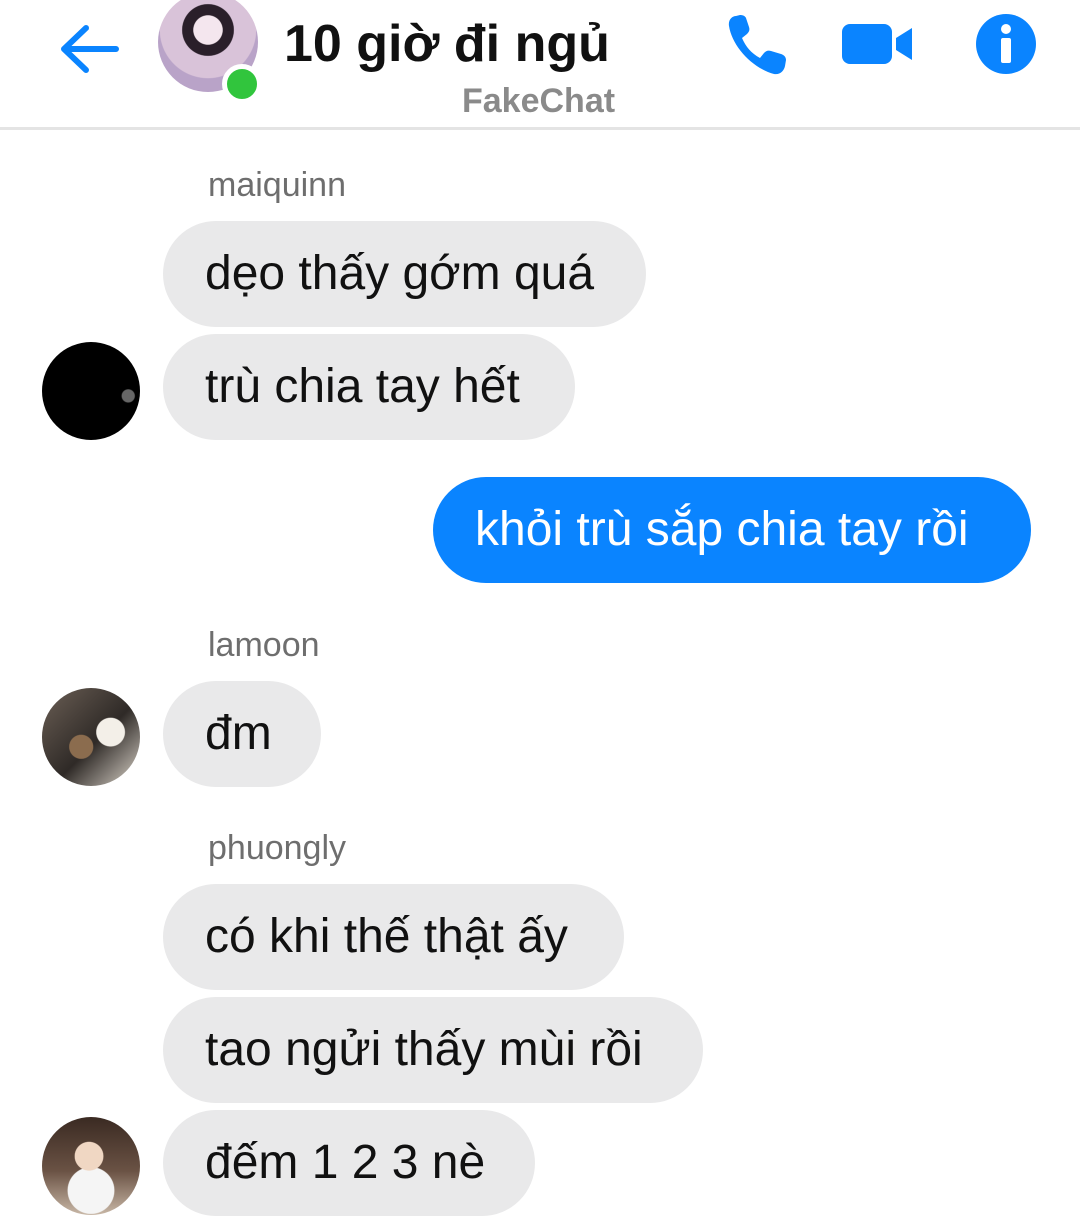  I want to click on message-bubble: tao ngửi thấy mùi rồi, so click(433, 1050).